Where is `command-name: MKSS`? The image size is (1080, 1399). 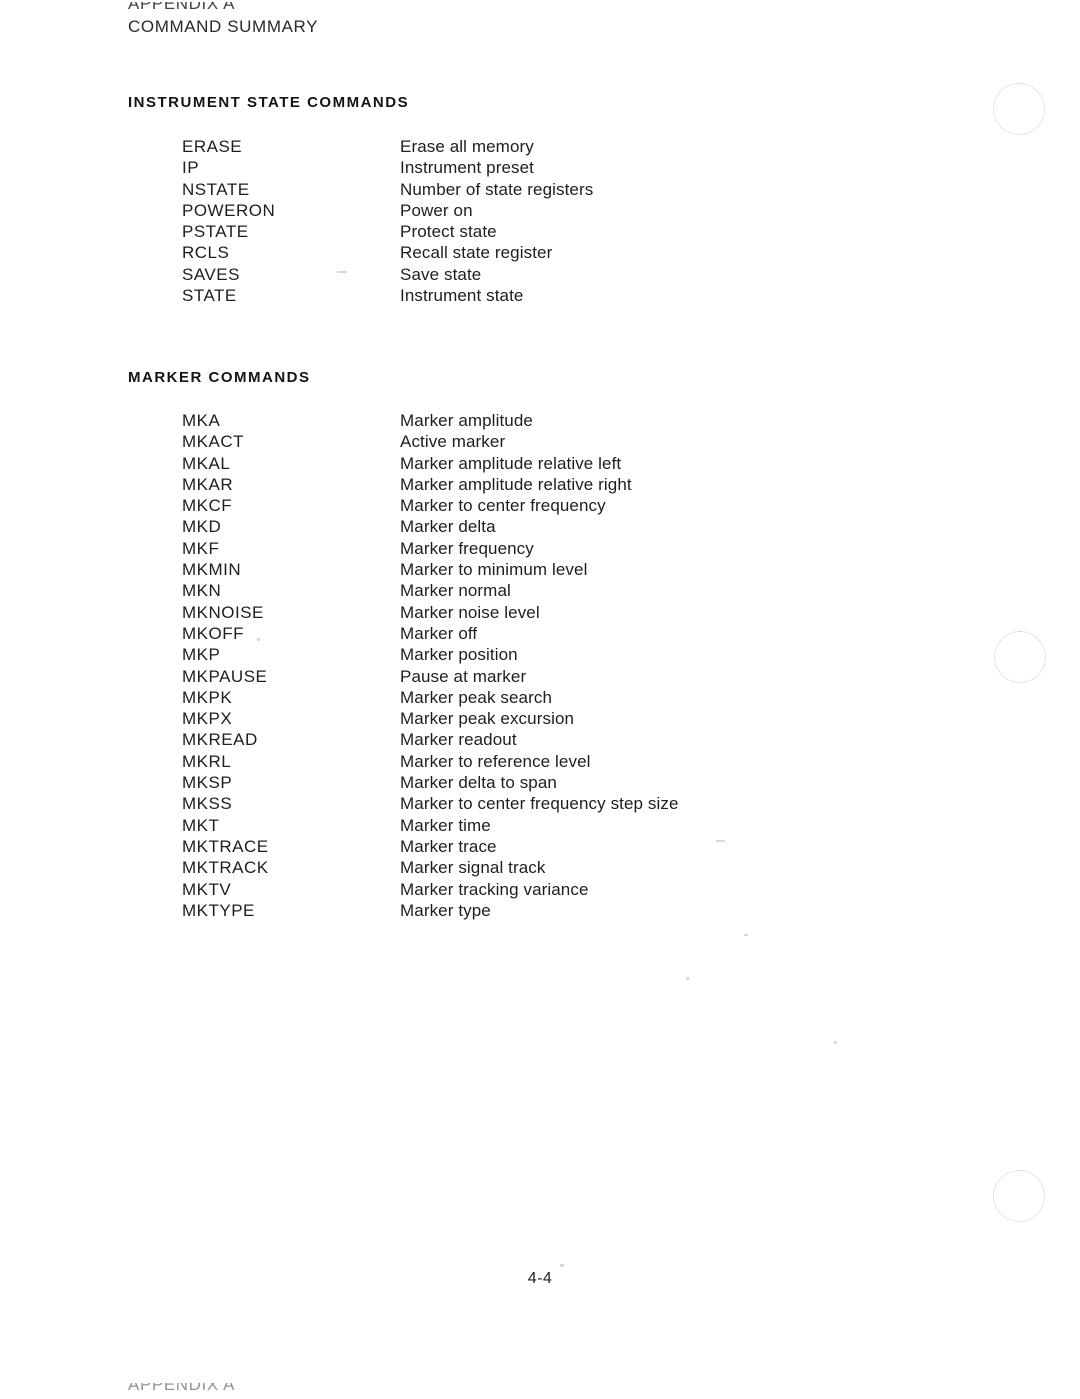 command-name: MKSS is located at coordinates (207, 804).